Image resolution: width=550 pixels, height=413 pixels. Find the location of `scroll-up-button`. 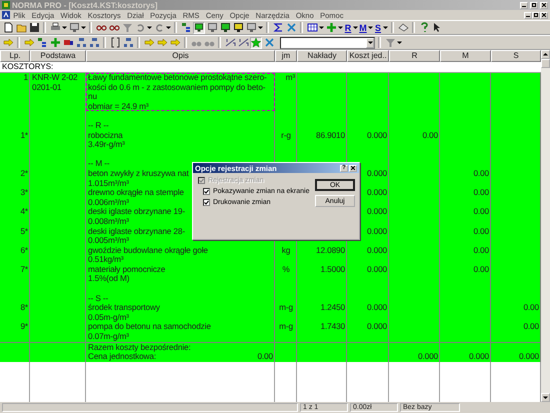

scroll-up-button is located at coordinates (545, 54).